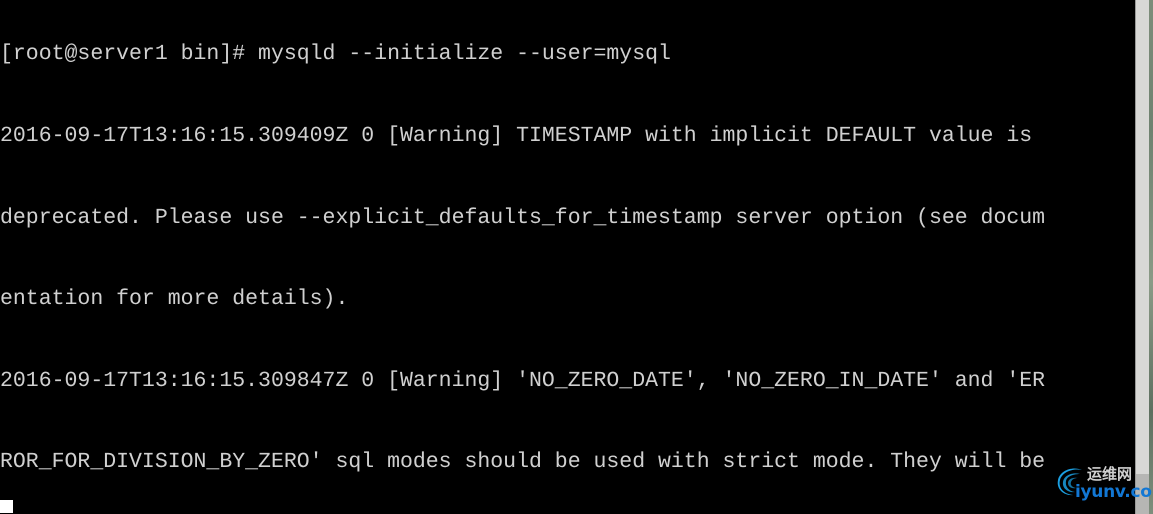 Image resolution: width=1153 pixels, height=514 pixels. I want to click on terminal-cursor, so click(6, 506).